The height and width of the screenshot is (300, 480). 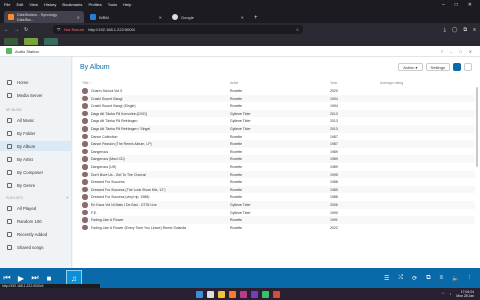 I want to click on equalizer-icon: ⫶, so click(x=469, y=278).